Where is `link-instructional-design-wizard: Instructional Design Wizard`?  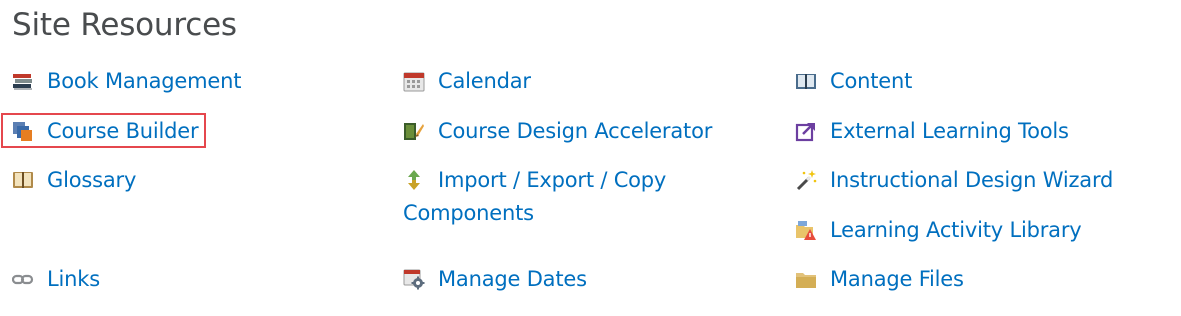 link-instructional-design-wizard: Instructional Design Wizard is located at coordinates (954, 180).